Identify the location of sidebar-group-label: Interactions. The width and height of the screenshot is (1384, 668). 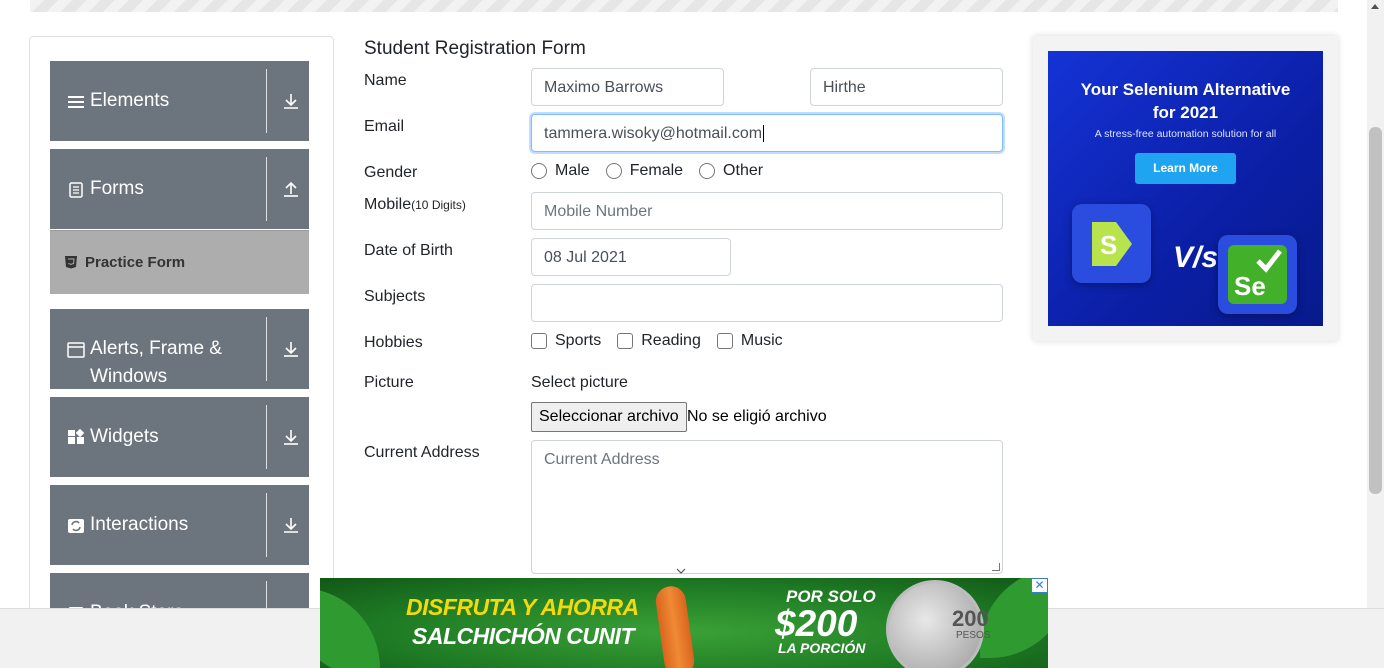
(139, 524).